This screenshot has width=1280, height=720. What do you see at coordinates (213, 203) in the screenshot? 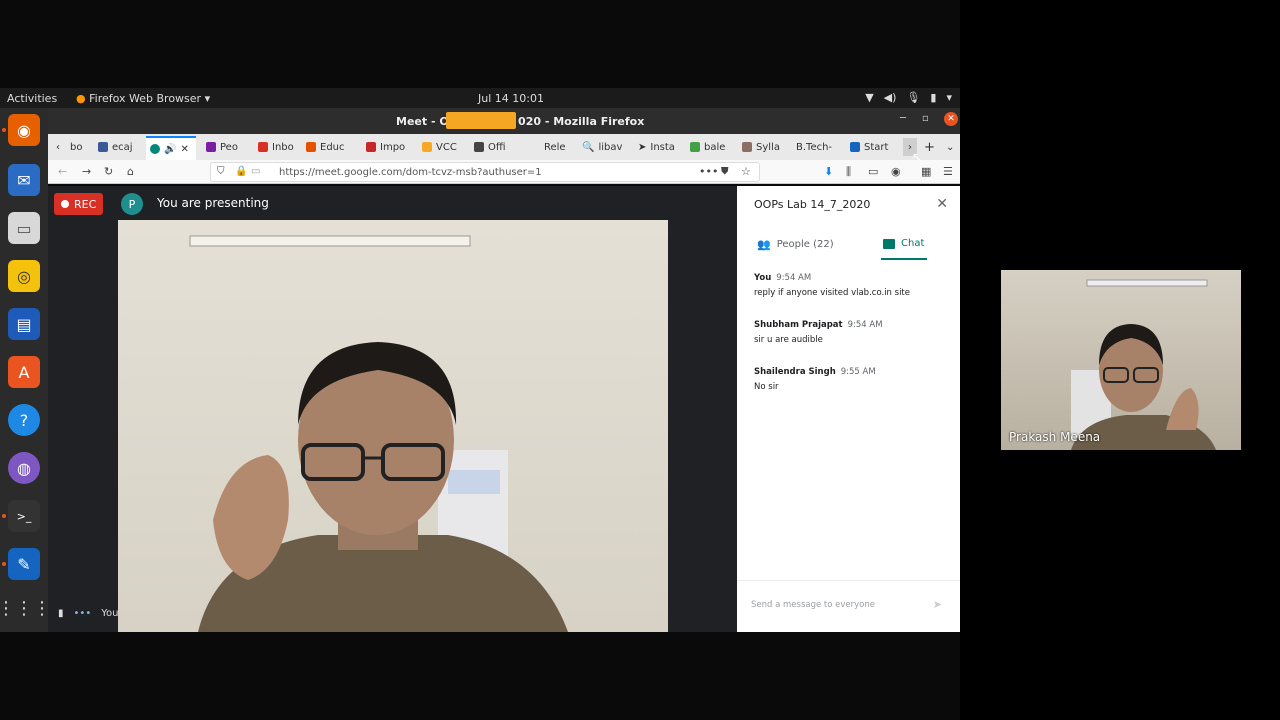
I see `presenting-status: You are presenting` at bounding box center [213, 203].